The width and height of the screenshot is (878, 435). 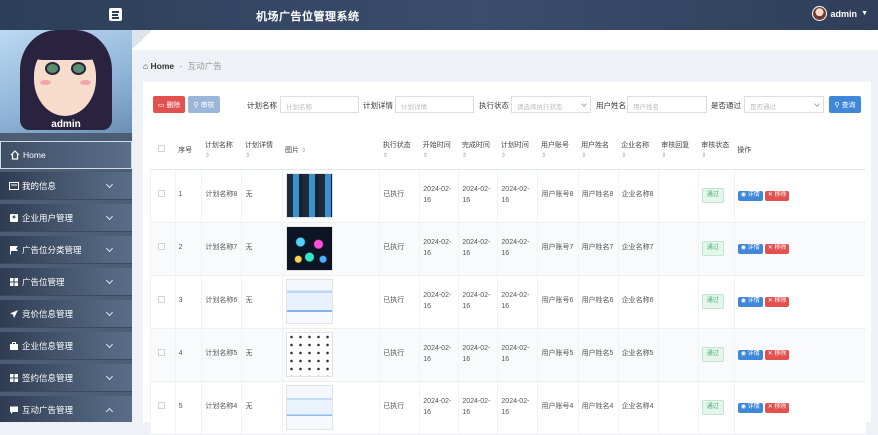 I want to click on user-name-label: 用户姓名, so click(x=611, y=105).